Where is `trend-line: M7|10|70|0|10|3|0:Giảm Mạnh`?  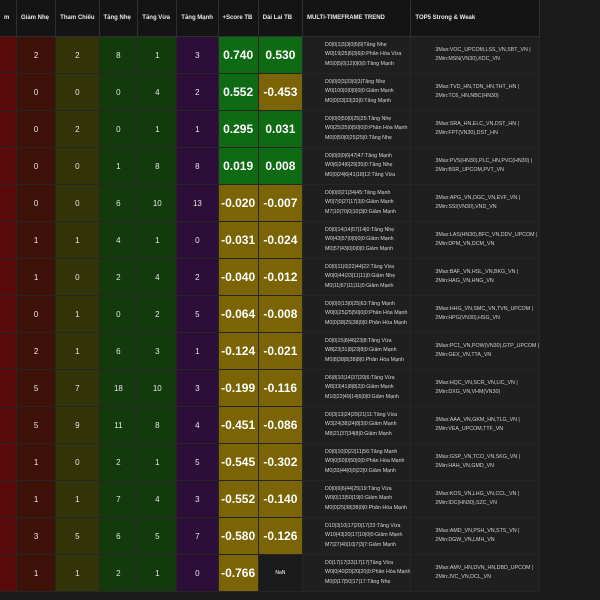
trend-line: M7|10|70|0|10|3|0:Giảm Mạnh is located at coordinates (360, 211).